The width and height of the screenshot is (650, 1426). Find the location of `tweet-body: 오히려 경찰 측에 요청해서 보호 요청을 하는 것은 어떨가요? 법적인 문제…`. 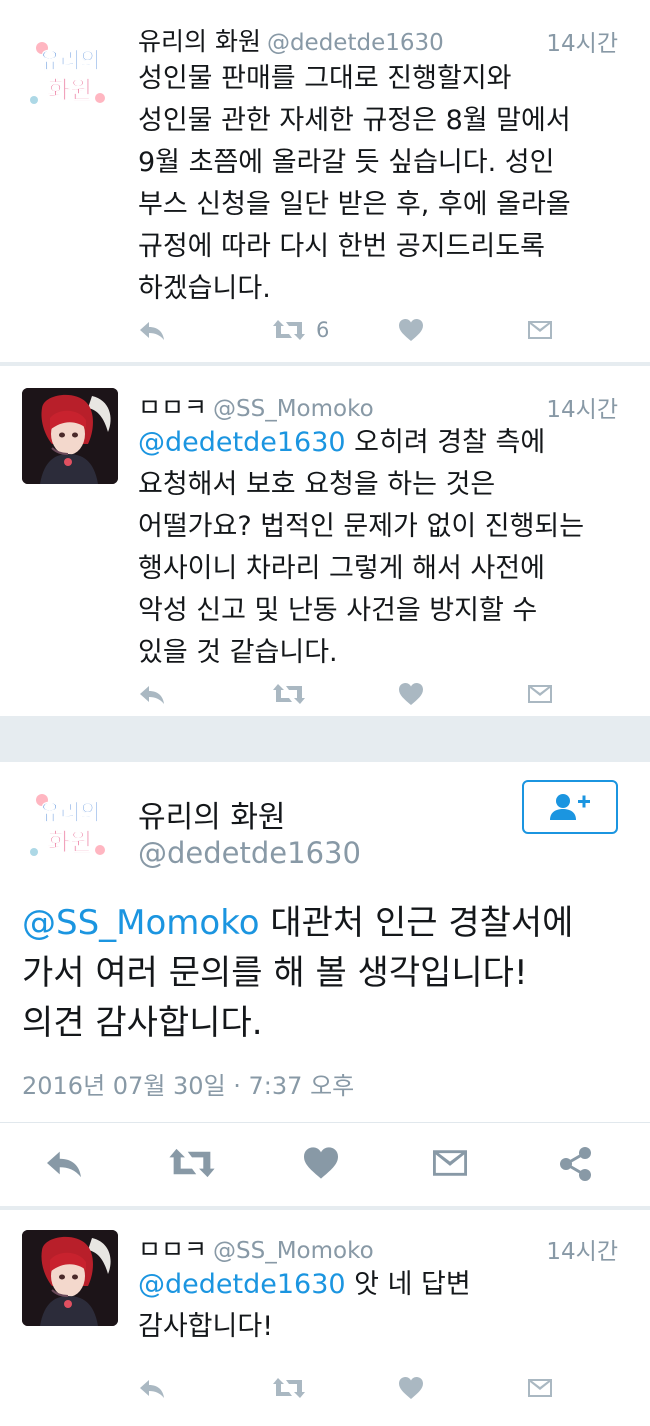

tweet-body: 오히려 경찰 측에 요청해서 보호 요청을 하는 것은 어떨가요? 법적인 문제… is located at coordinates (361, 547).